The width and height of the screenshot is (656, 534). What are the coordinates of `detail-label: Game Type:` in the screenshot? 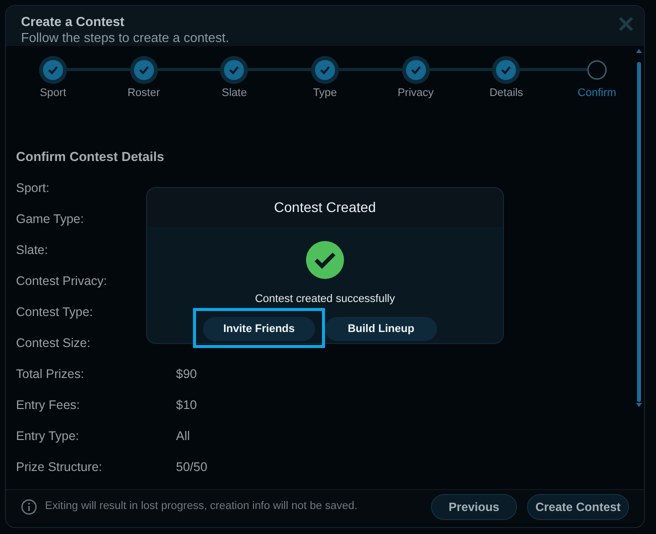 It's located at (50, 219).